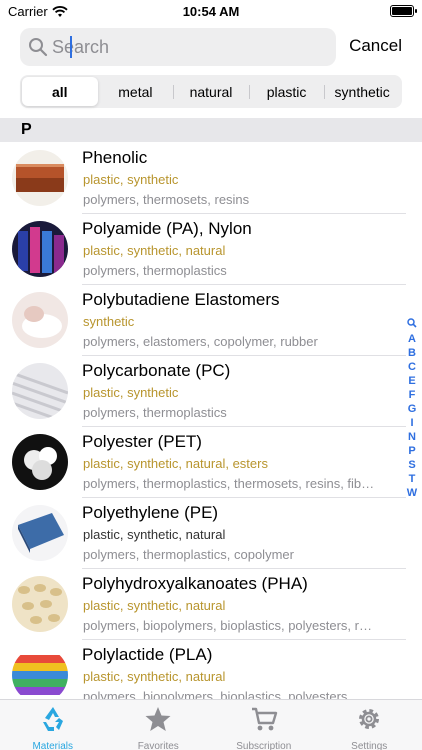  What do you see at coordinates (412, 325) in the screenshot?
I see `index-search-icon` at bounding box center [412, 325].